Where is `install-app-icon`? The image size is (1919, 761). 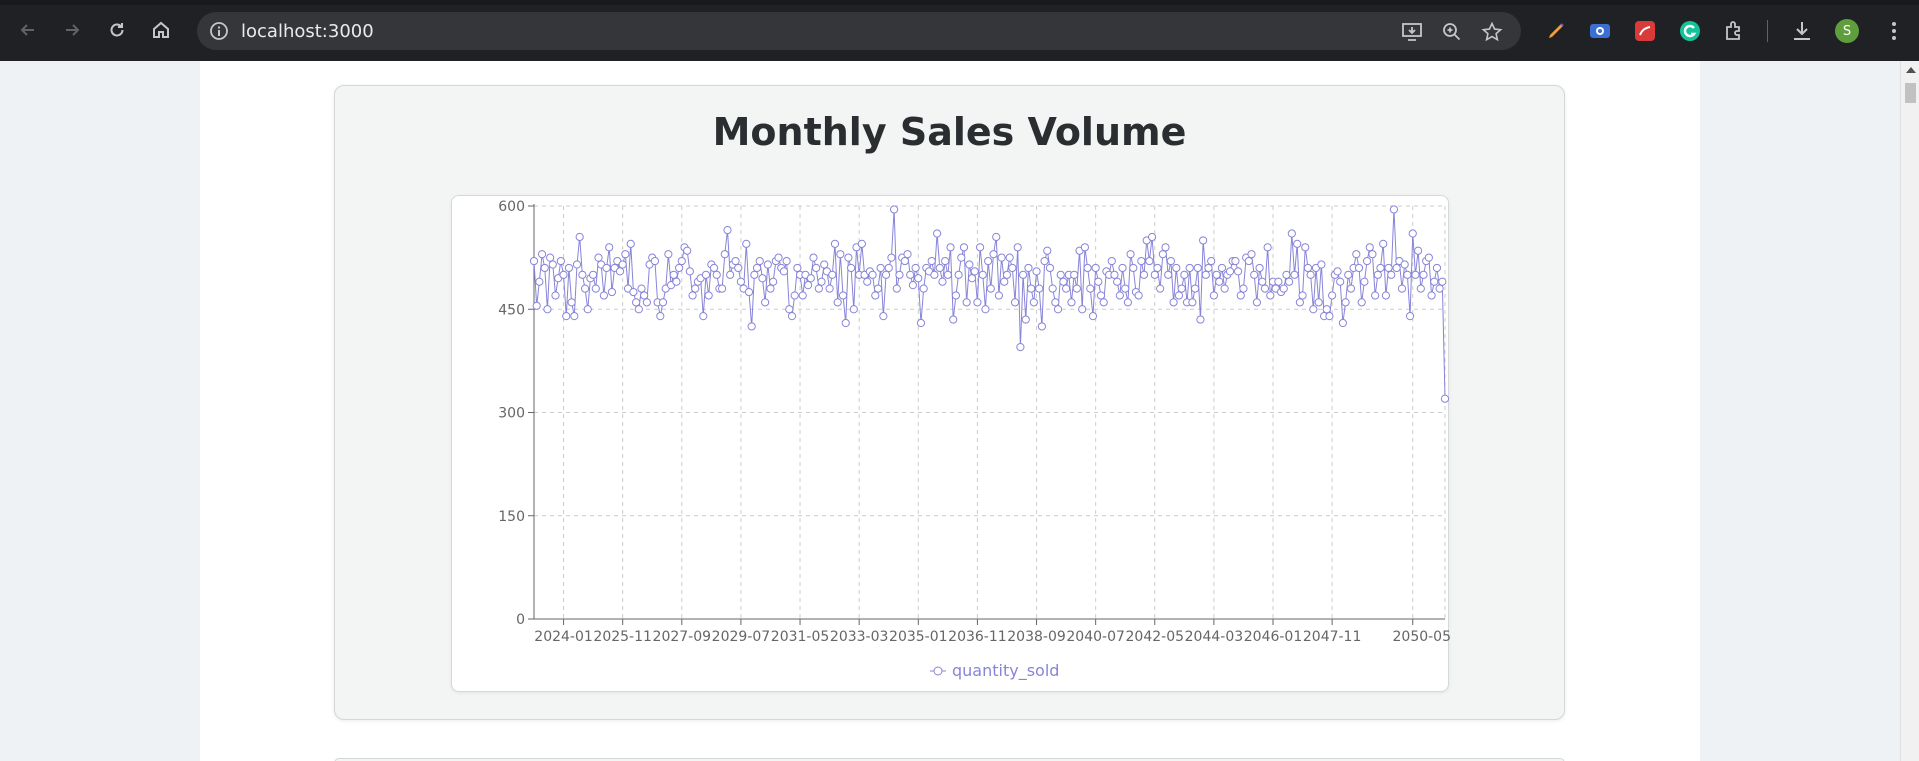
install-app-icon is located at coordinates (1412, 32).